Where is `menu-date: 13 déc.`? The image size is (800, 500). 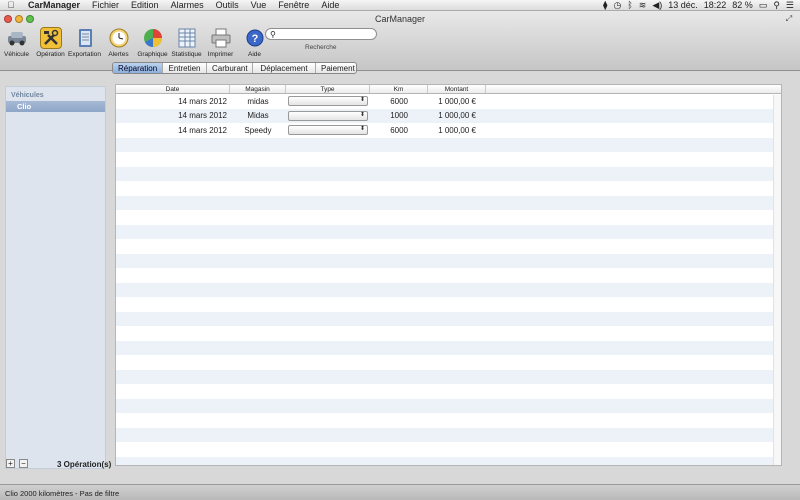
menu-date: 13 déc. is located at coordinates (683, 5).